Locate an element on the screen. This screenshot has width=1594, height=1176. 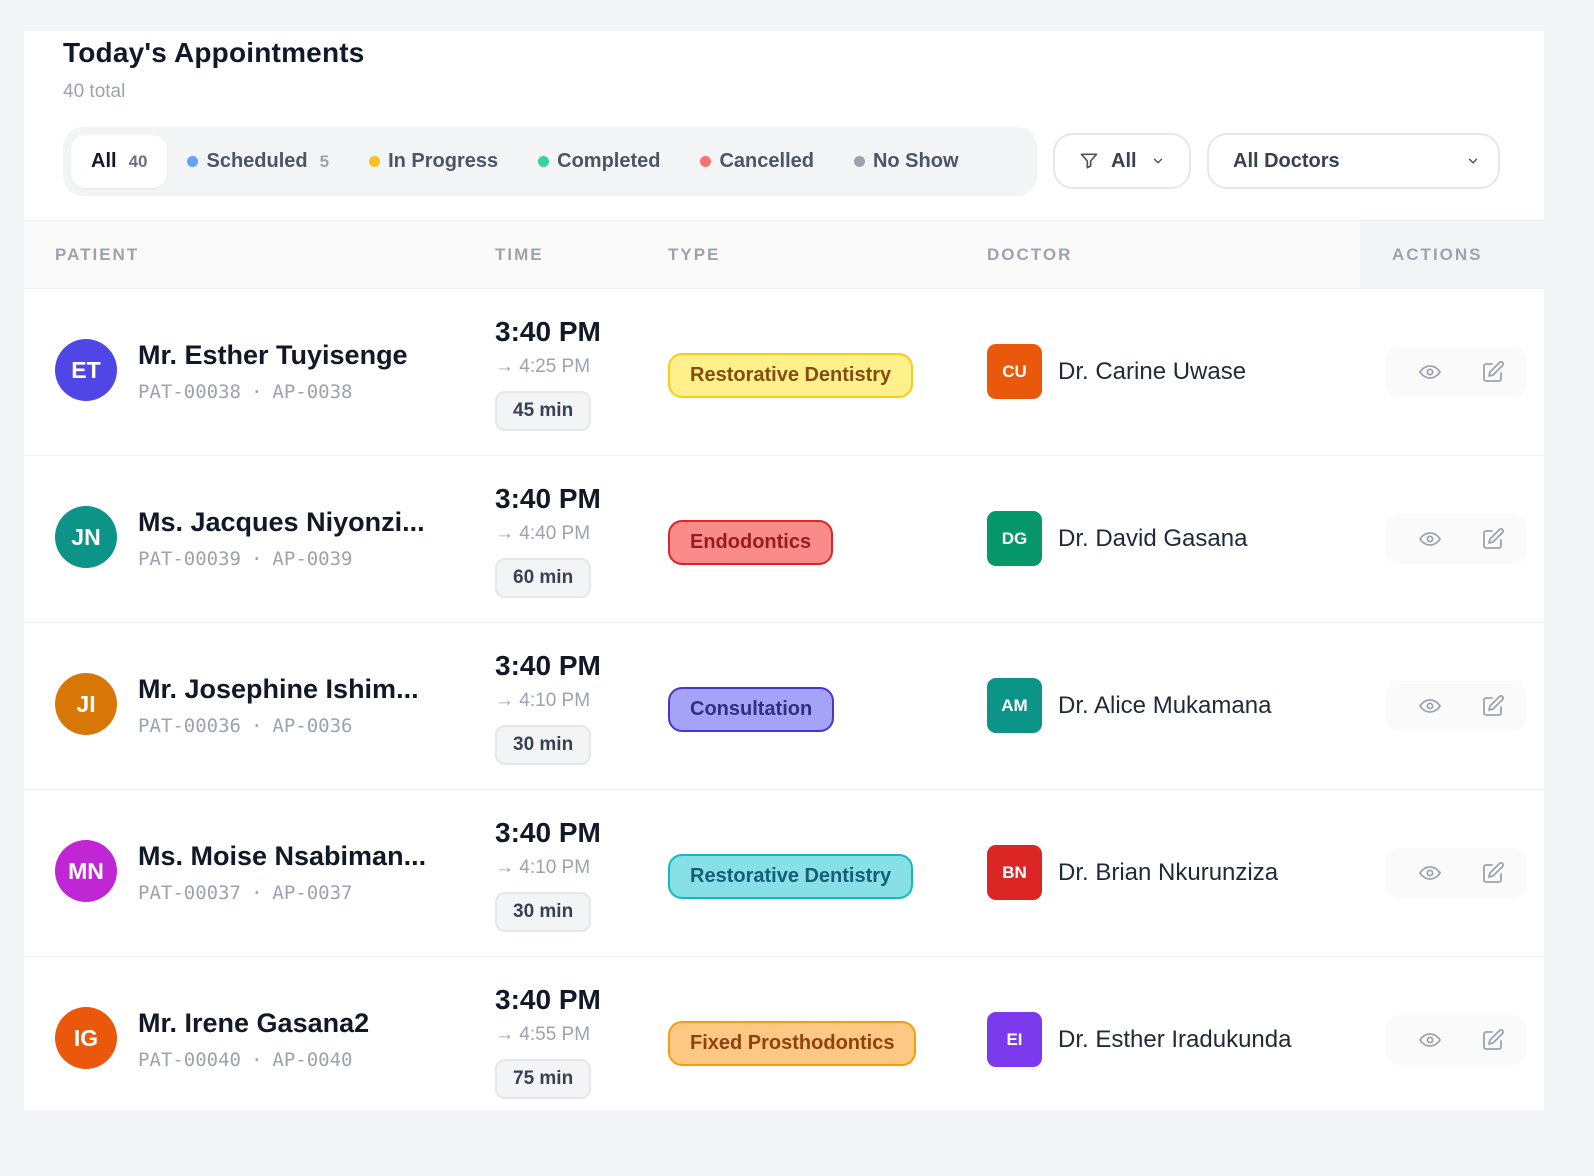
duration-badge: 60 min is located at coordinates (543, 578).